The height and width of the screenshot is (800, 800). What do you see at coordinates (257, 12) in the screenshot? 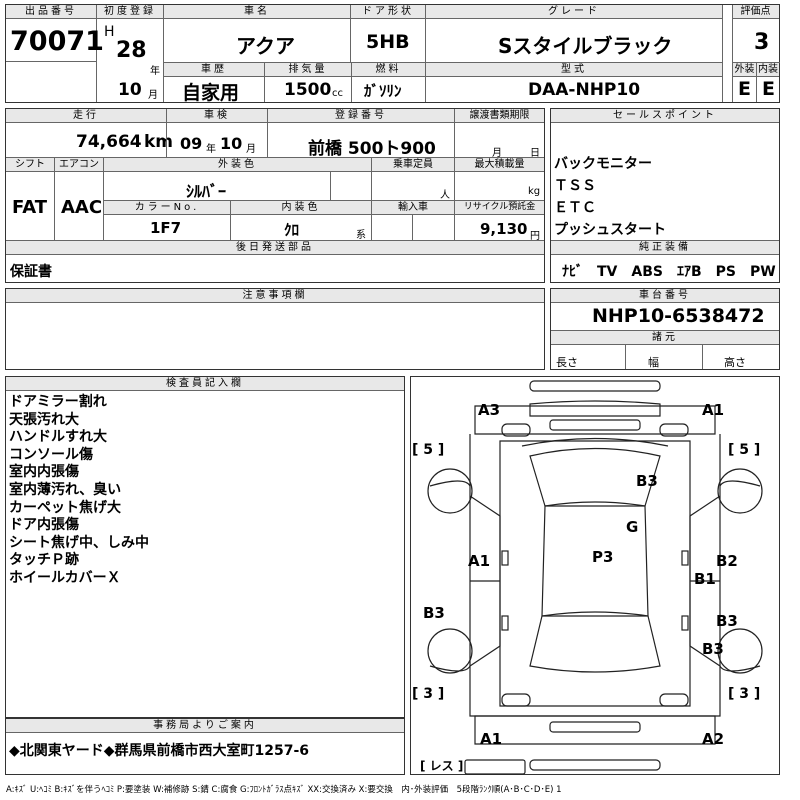
I see `car-name-label: 車名` at bounding box center [257, 12].